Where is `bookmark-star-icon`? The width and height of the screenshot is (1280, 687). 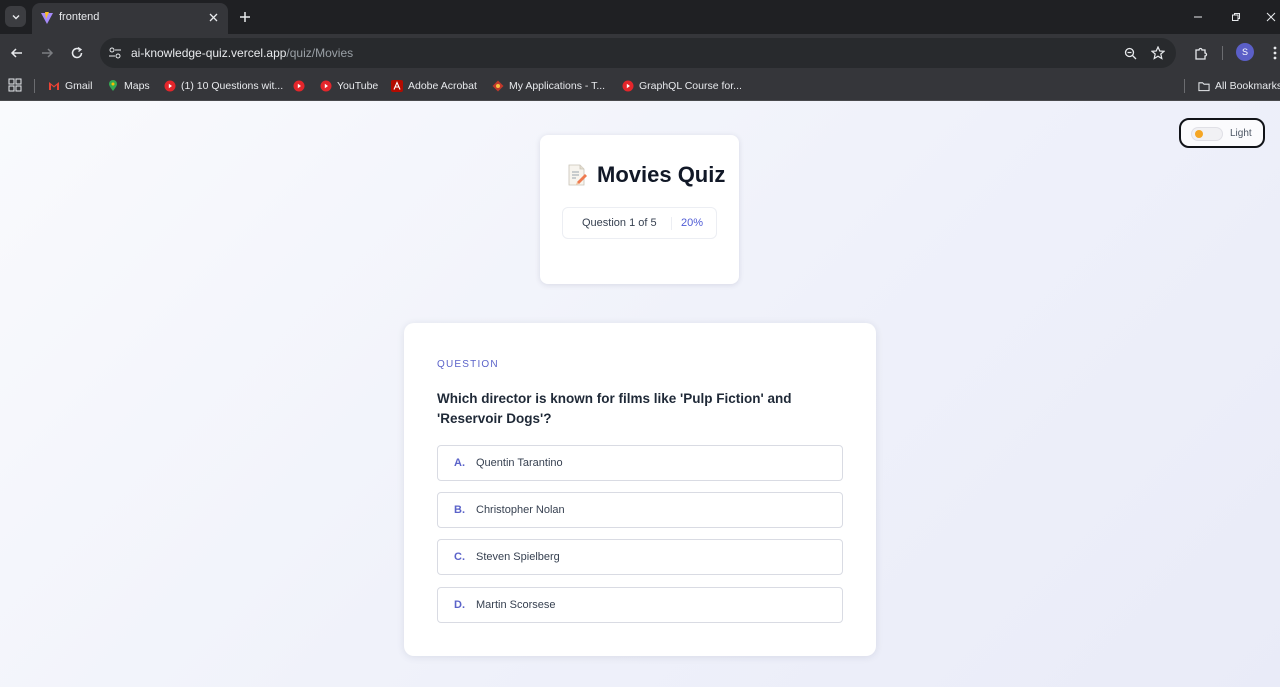 bookmark-star-icon is located at coordinates (1158, 53).